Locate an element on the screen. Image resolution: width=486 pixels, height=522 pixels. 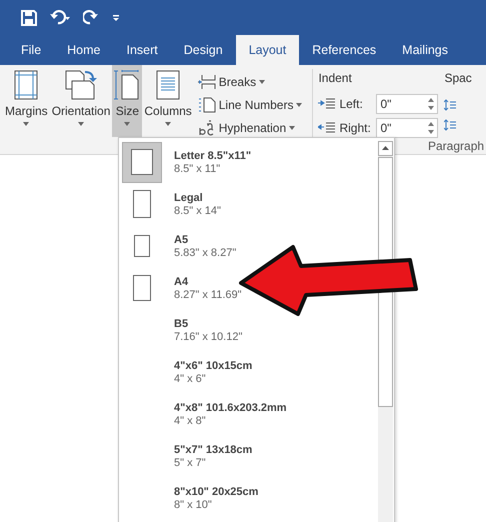
paper-size-name: Legal is located at coordinates (189, 198).